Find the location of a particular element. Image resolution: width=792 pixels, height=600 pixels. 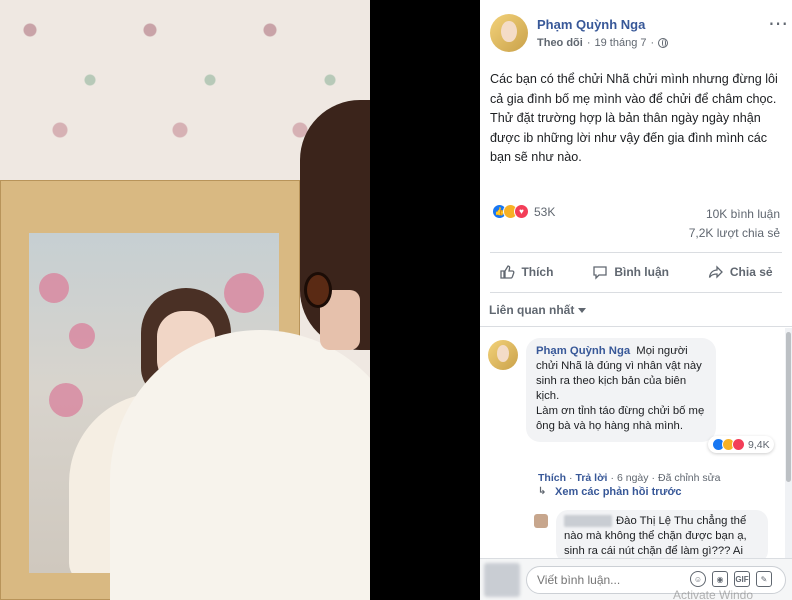

share-count: 7,2K lượt chia sẻ is located at coordinates (734, 233).